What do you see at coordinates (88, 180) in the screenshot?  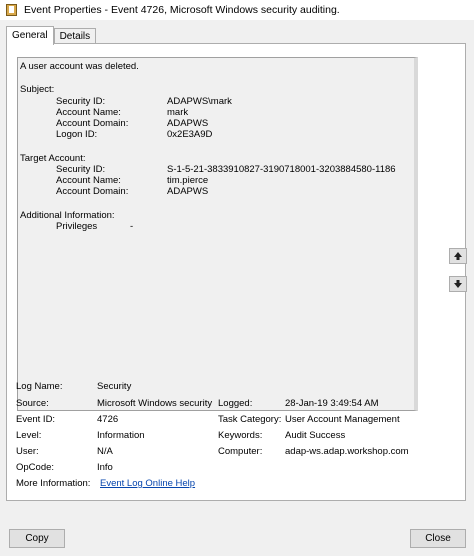 I see `target-account-name-label: Account Name:` at bounding box center [88, 180].